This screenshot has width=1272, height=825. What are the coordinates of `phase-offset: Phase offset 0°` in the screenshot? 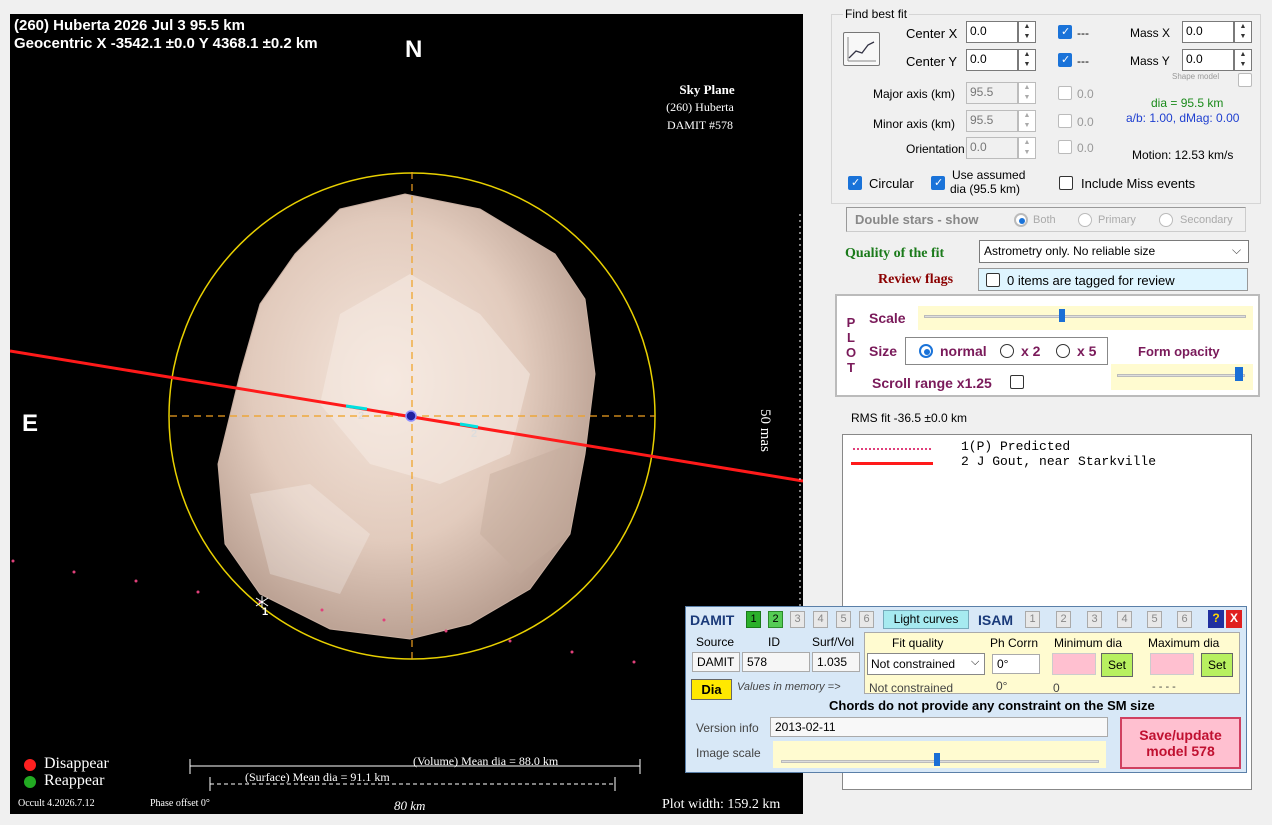 It's located at (180, 803).